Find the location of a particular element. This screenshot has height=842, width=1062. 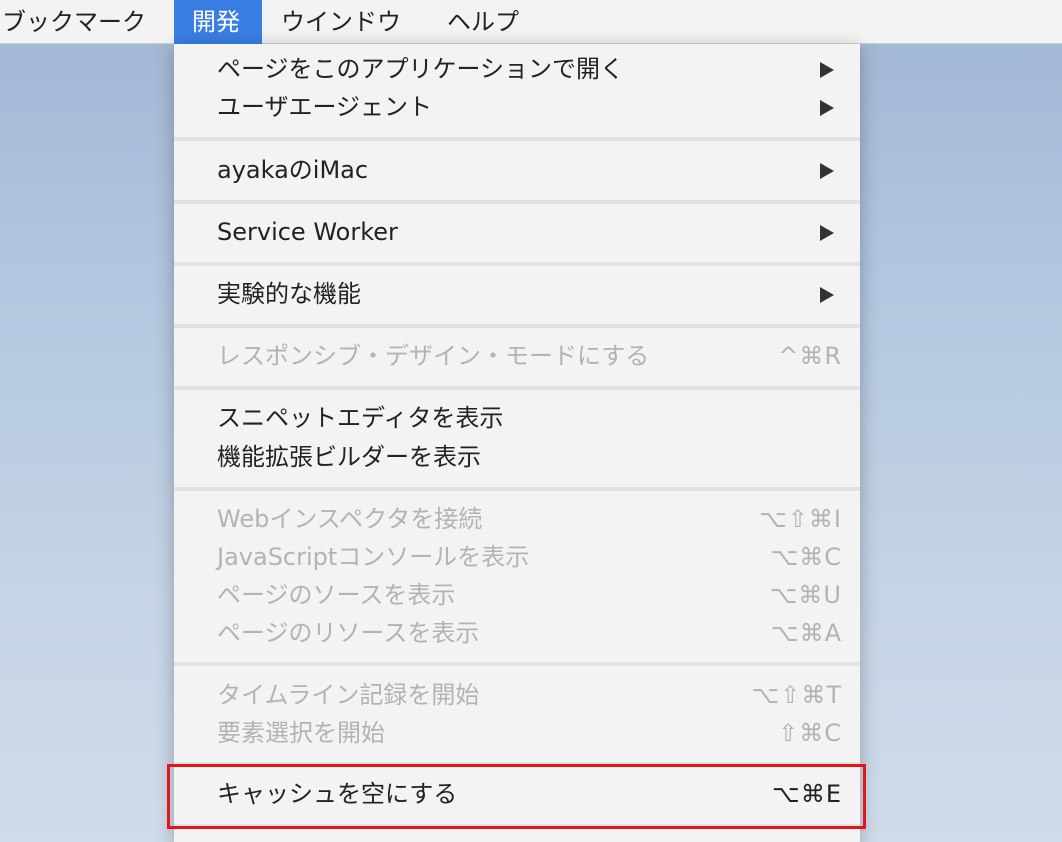

menu-item-responsive-design-mode: レスポンシブ・デザイン・モードにする ^⌘R is located at coordinates (517, 356).